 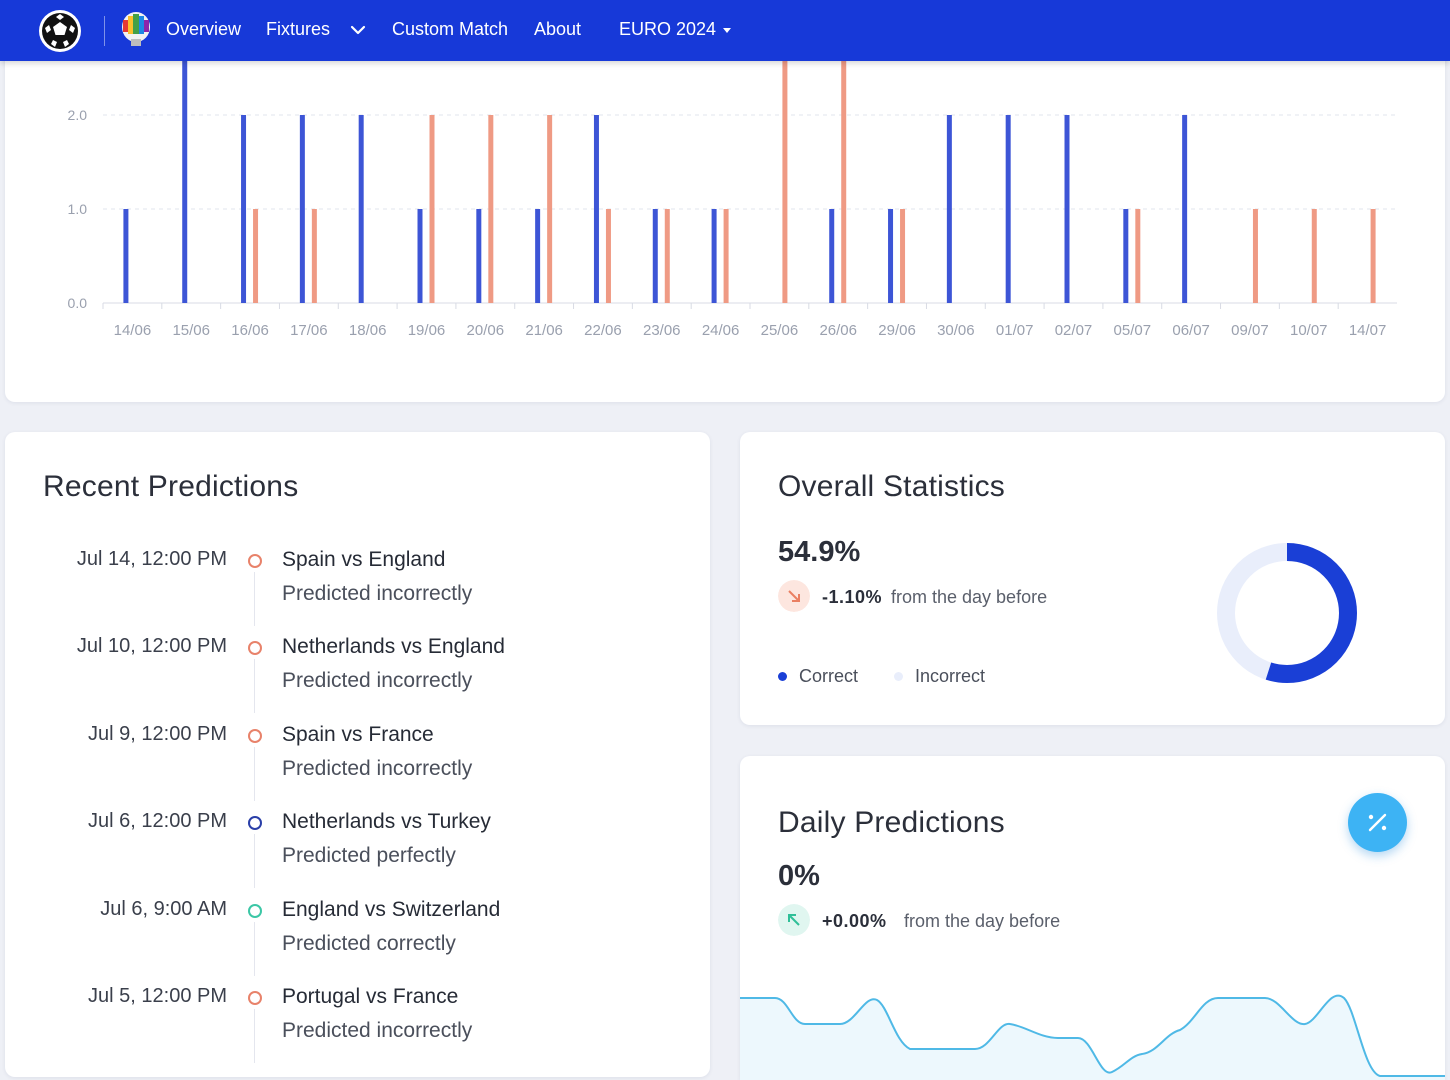 What do you see at coordinates (897, 330) in the screenshot?
I see `x-tick-label: 29/06` at bounding box center [897, 330].